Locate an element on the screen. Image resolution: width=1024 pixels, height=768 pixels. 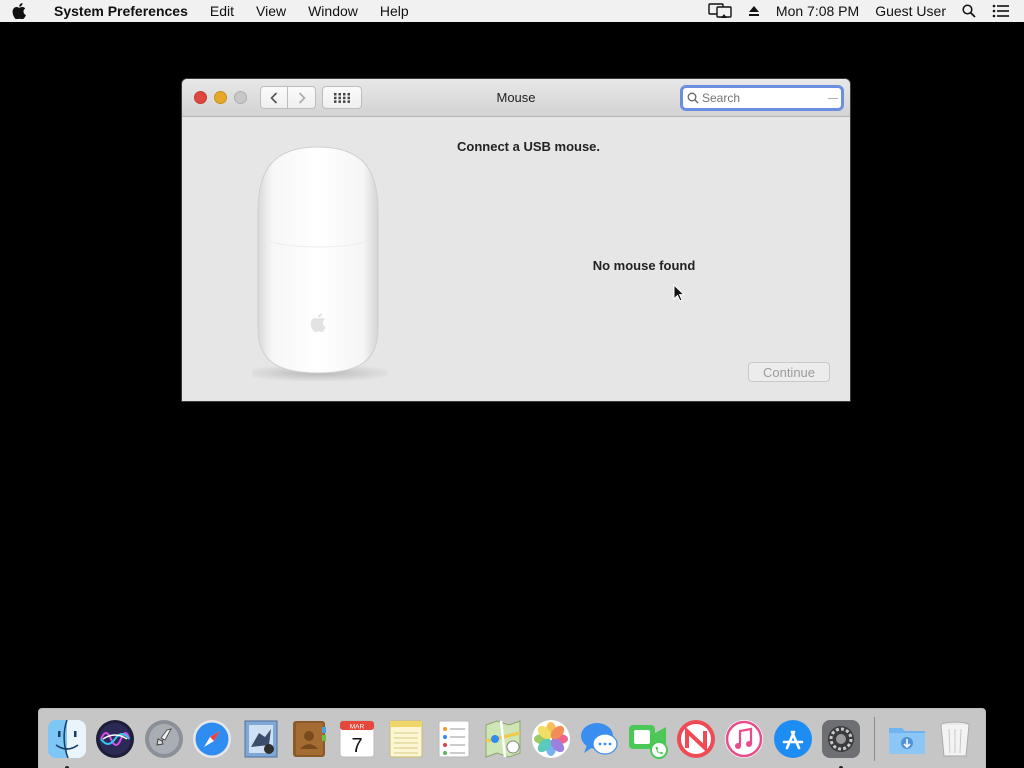
dock-safari-icon is located at coordinates (212, 739).